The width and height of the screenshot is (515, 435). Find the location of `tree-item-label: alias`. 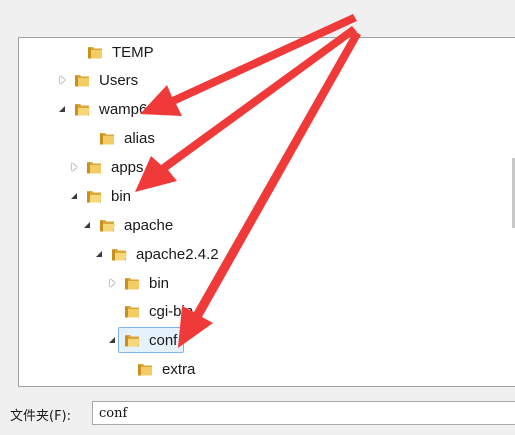

tree-item-label: alias is located at coordinates (139, 138).